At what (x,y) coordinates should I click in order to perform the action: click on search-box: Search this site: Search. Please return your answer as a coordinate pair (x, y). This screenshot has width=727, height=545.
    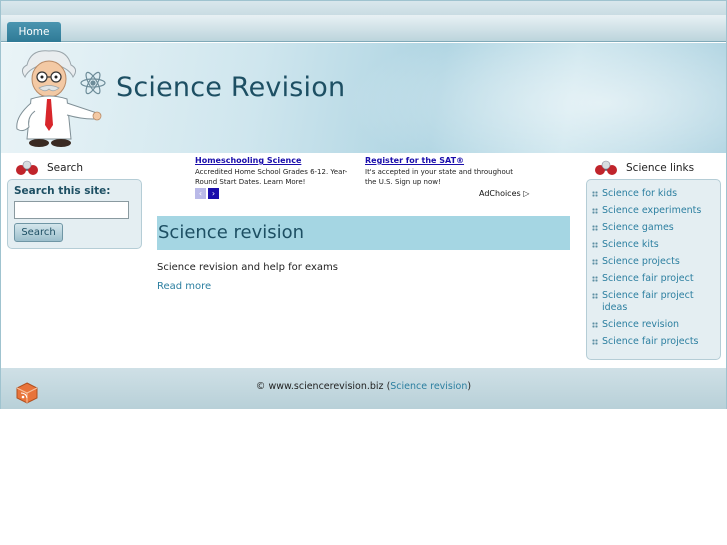
    Looking at the image, I should click on (74, 214).